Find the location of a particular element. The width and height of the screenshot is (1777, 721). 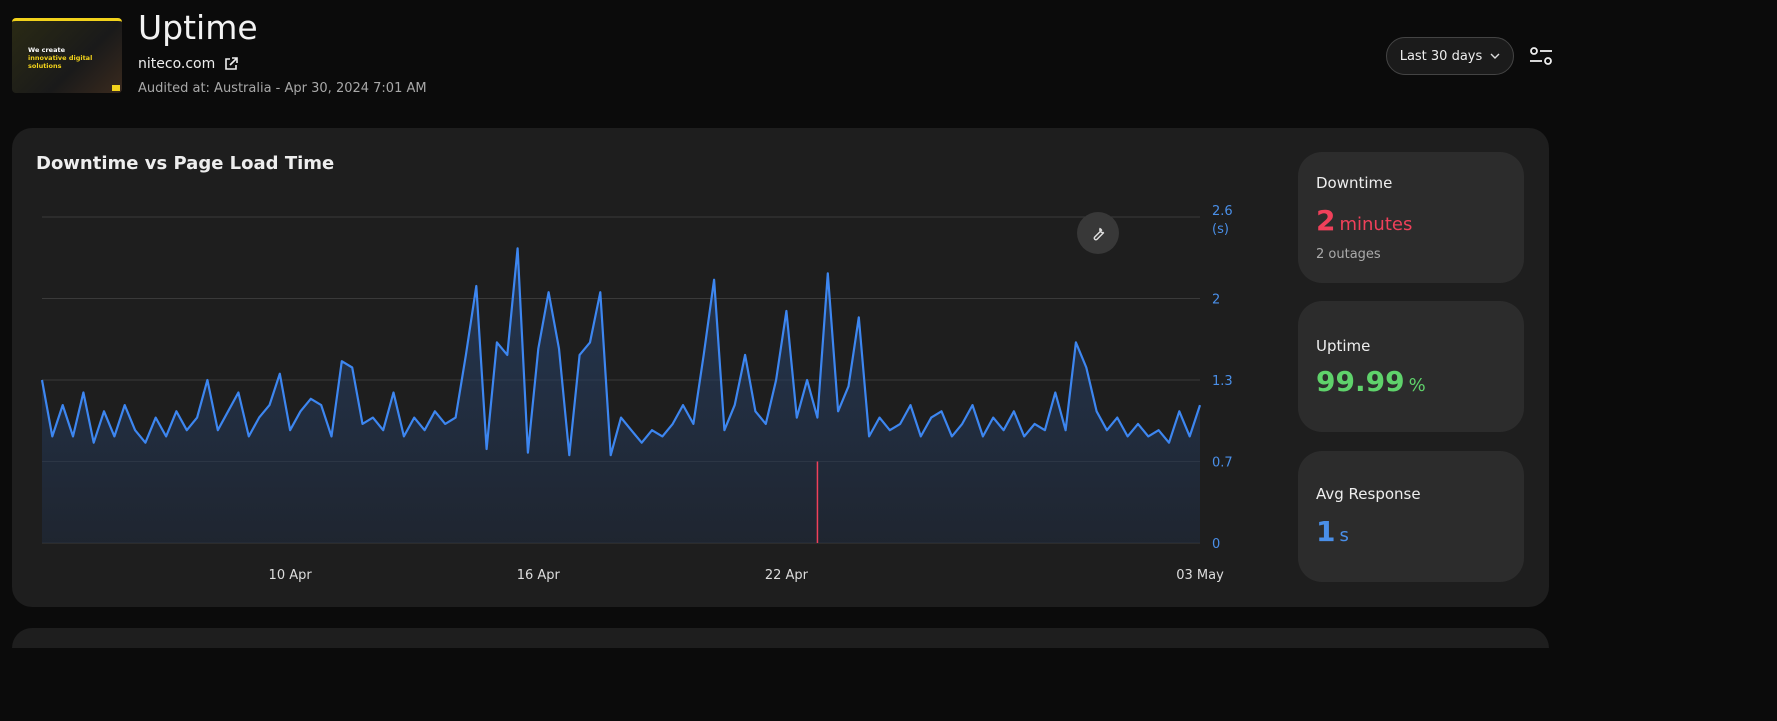

external-link-icon is located at coordinates (231, 64).